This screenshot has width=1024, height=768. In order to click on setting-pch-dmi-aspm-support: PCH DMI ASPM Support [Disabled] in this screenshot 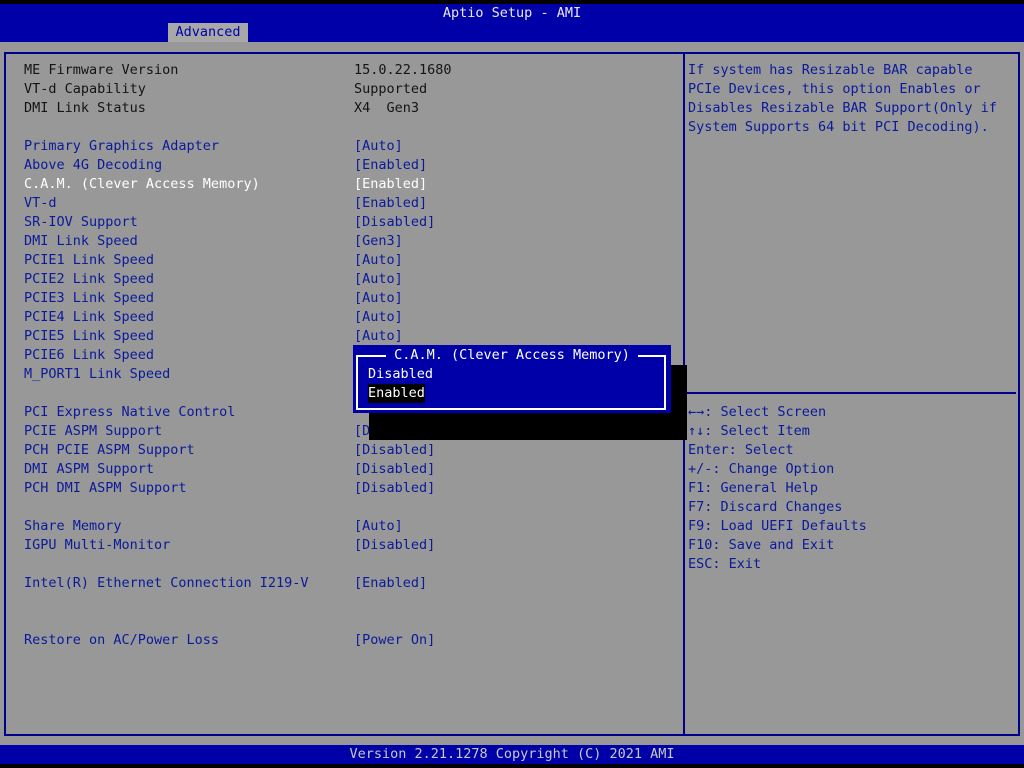, I will do `click(349, 488)`.